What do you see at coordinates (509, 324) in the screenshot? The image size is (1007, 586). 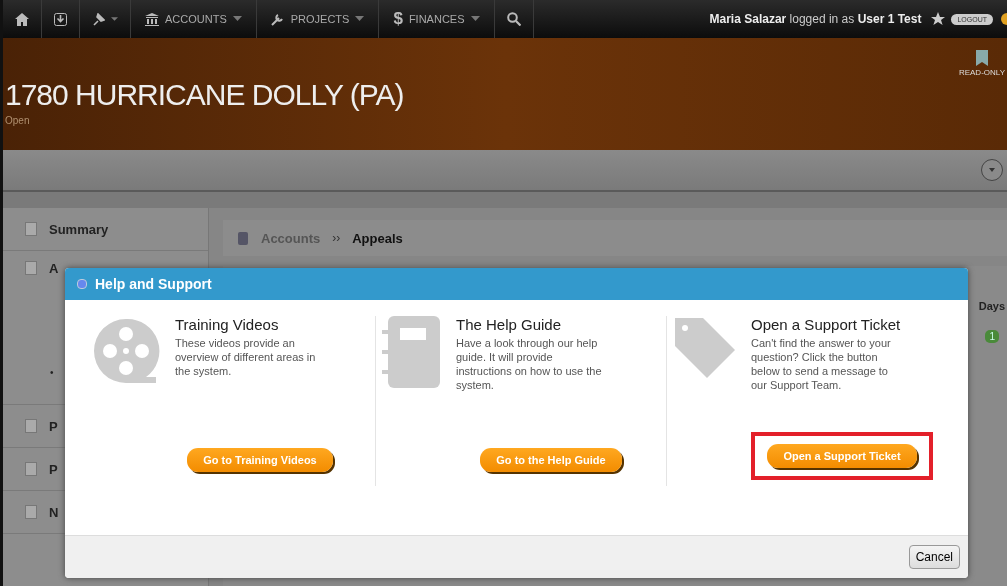 I see `card-title: The Help Guide` at bounding box center [509, 324].